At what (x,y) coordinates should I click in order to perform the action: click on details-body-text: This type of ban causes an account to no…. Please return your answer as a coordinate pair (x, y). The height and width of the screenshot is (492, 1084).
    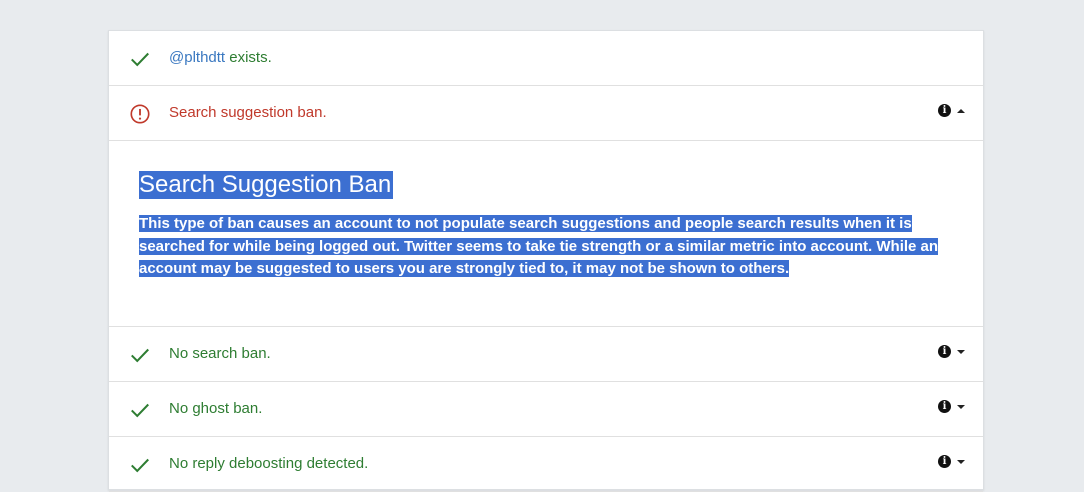
    Looking at the image, I should click on (539, 246).